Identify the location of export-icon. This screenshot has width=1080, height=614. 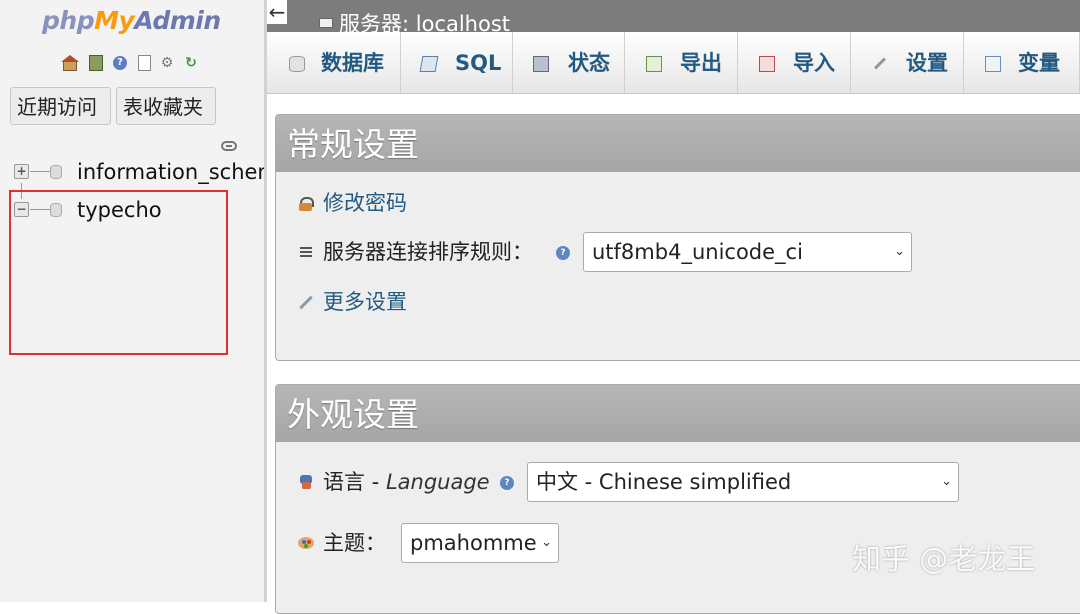
(654, 64).